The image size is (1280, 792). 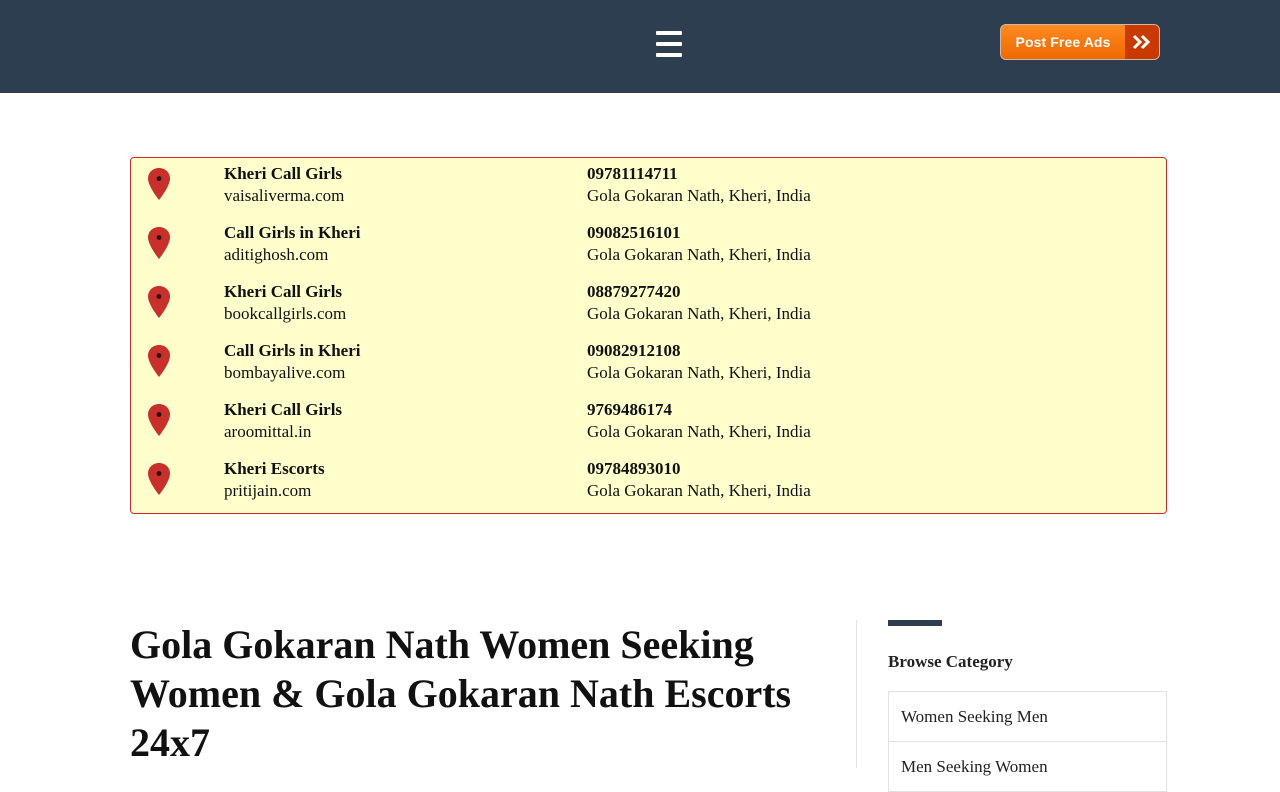 What do you see at coordinates (950, 661) in the screenshot?
I see `sidebar-heading: Browse Category` at bounding box center [950, 661].